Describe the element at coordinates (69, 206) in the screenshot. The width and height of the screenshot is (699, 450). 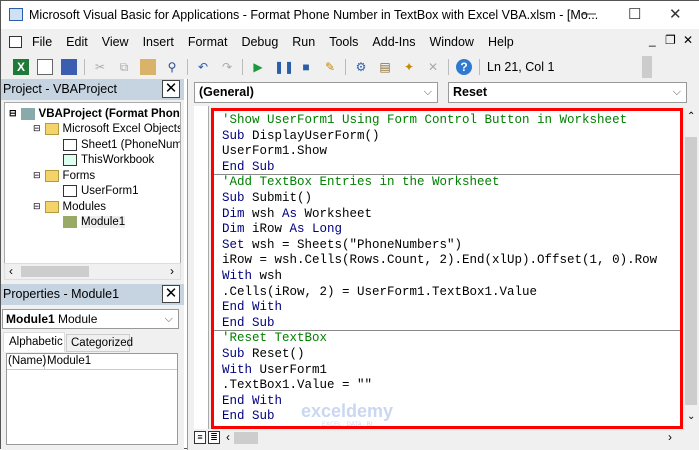
I see `tree-node-modules: ⊟ Modules` at that location.